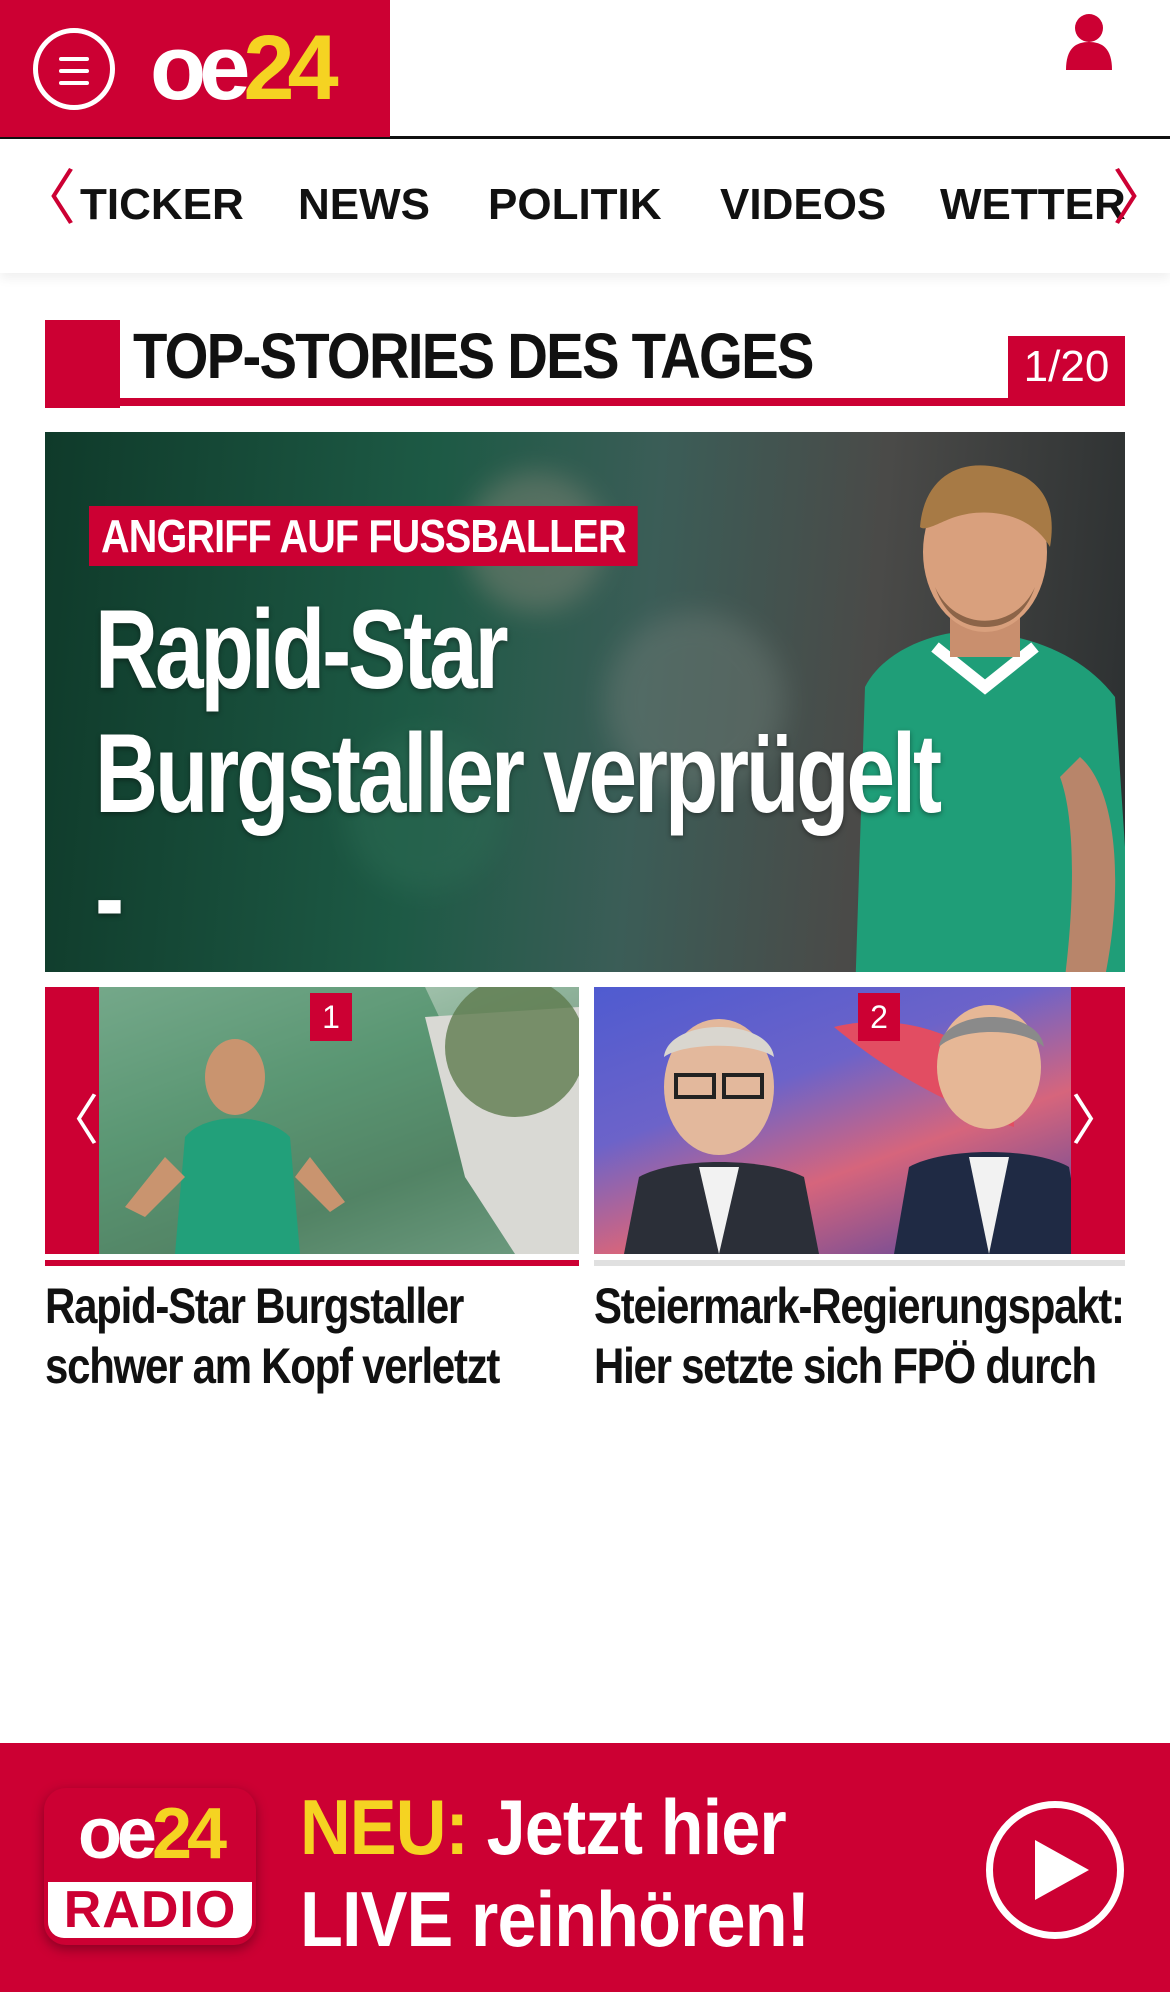  I want to click on nav-item-ticker: TICKER, so click(162, 205).